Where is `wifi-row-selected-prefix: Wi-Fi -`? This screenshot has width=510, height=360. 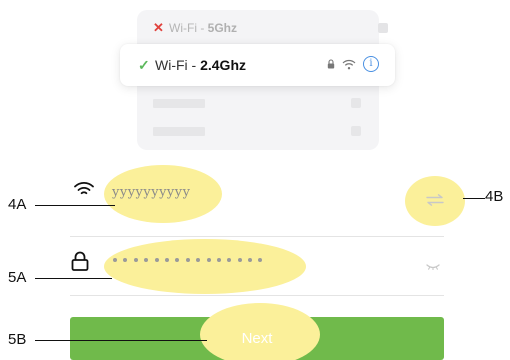 wifi-row-selected-prefix: Wi-Fi - is located at coordinates (178, 65).